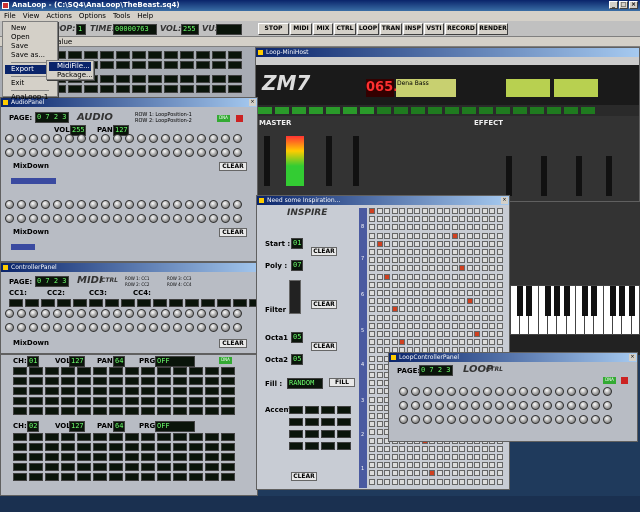 The height and width of the screenshot is (512, 640). I want to click on menu-view: View, so click(31, 16).